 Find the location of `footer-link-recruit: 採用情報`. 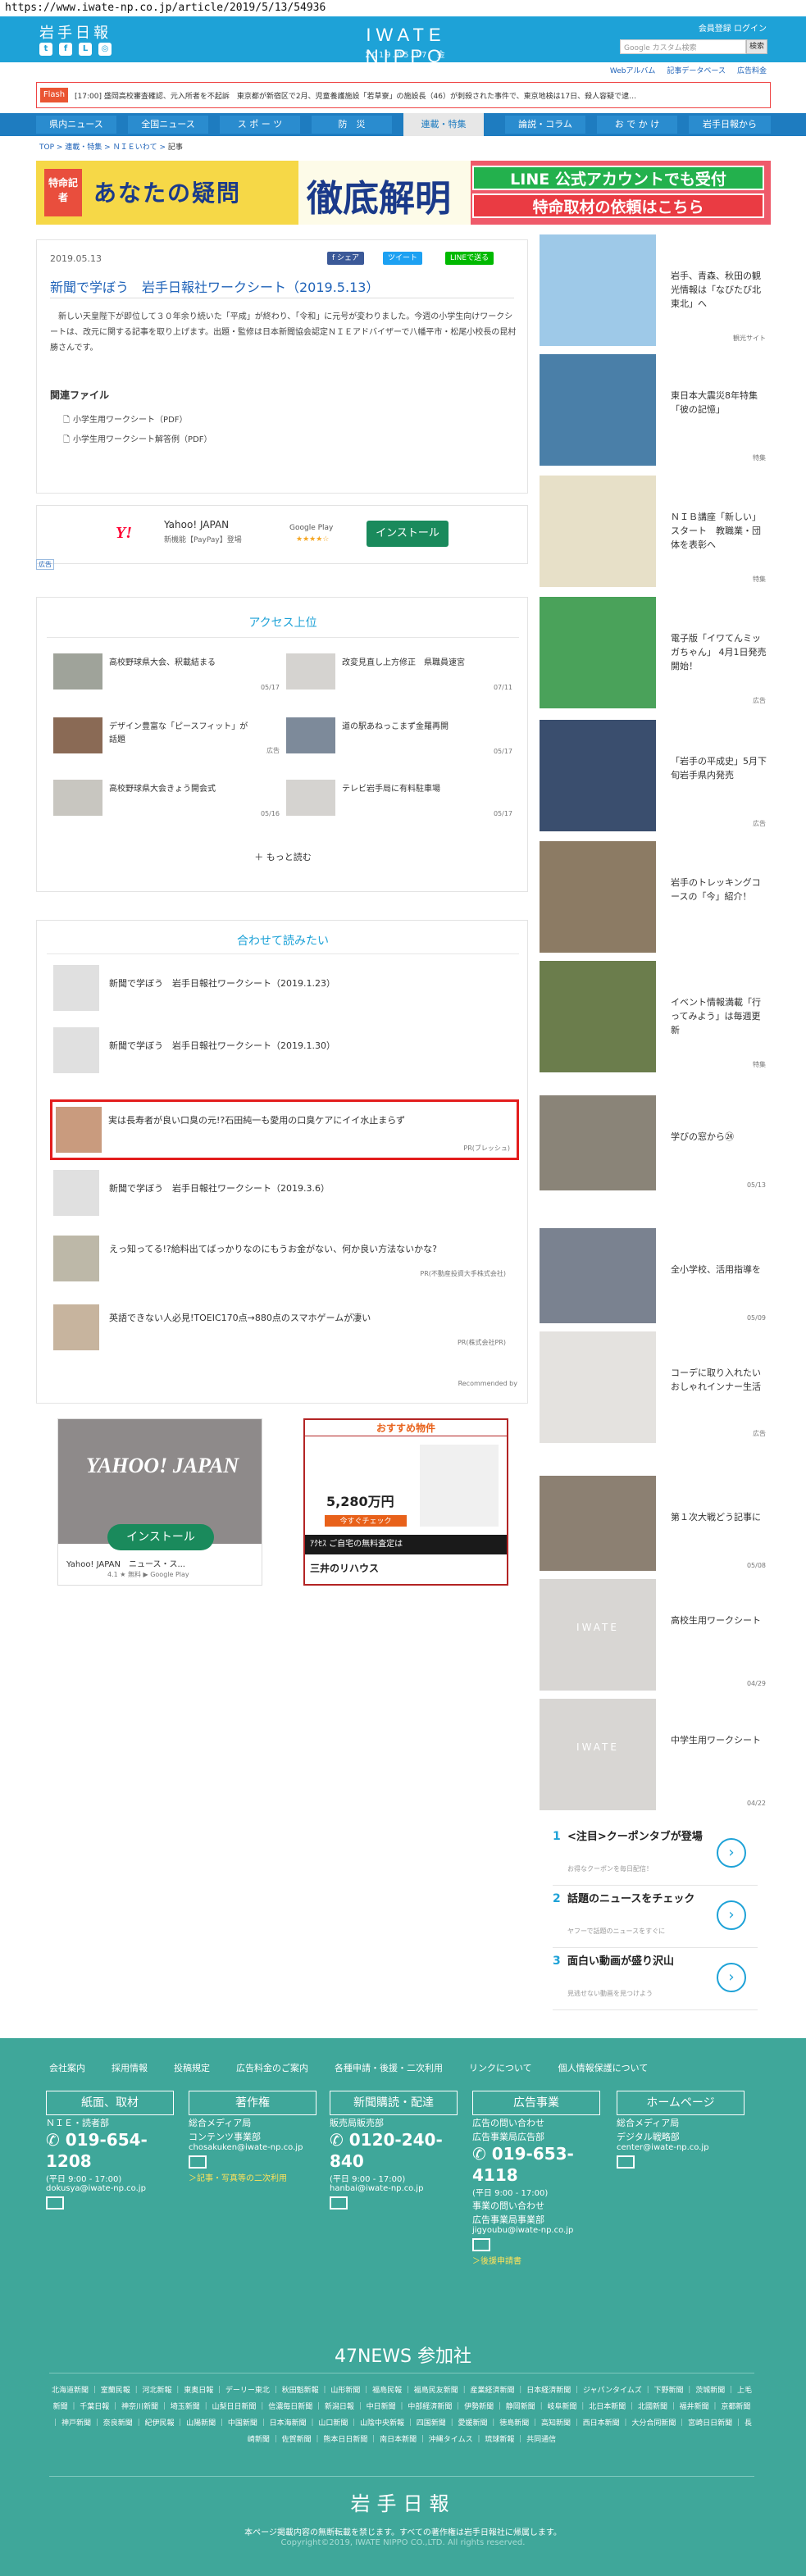

footer-link-recruit: 採用情報 is located at coordinates (130, 2067).